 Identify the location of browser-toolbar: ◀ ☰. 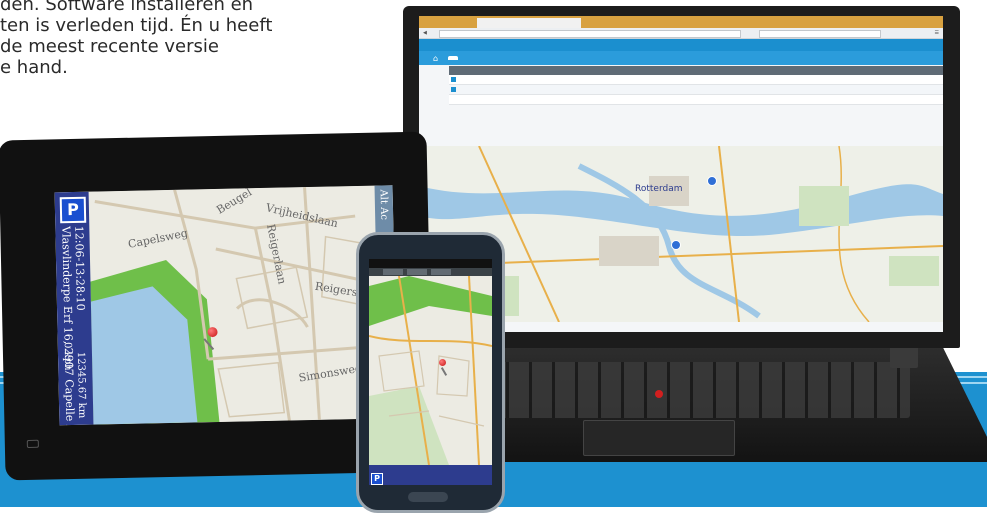
(681, 33).